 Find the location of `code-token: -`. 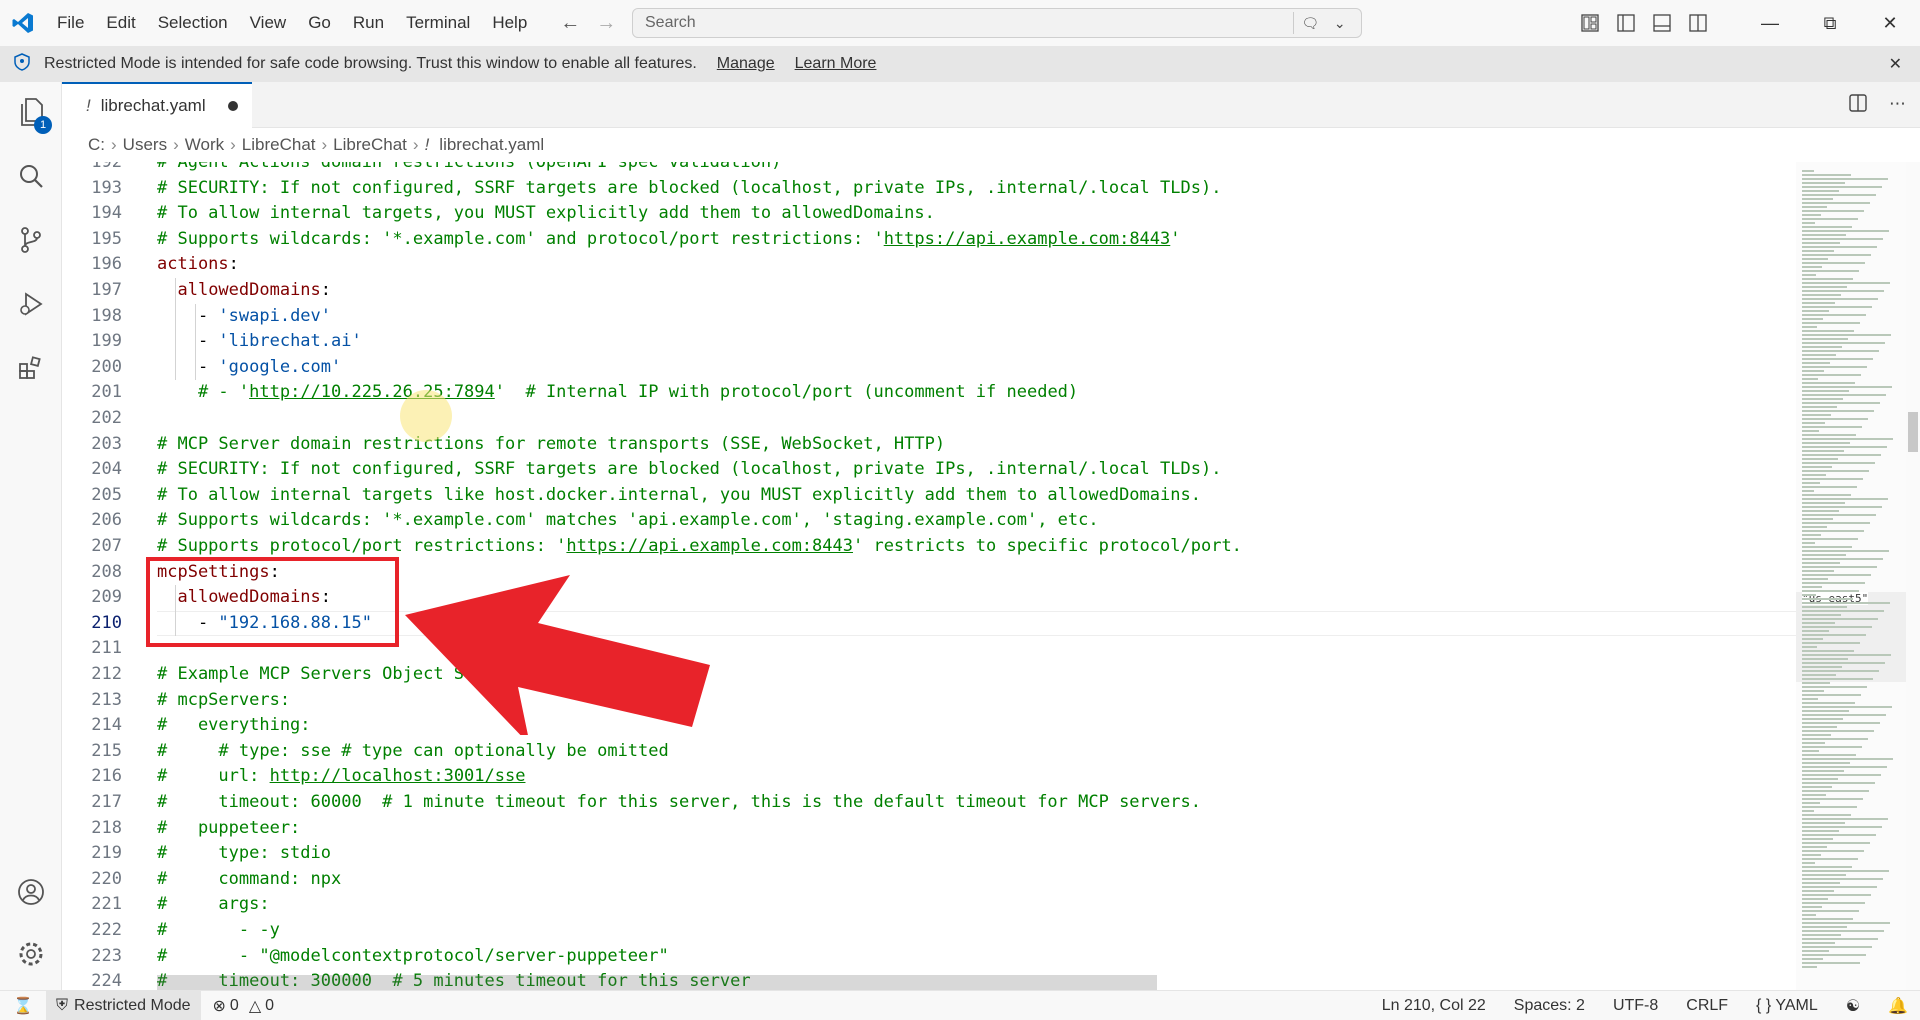

code-token: - is located at coordinates (188, 315).